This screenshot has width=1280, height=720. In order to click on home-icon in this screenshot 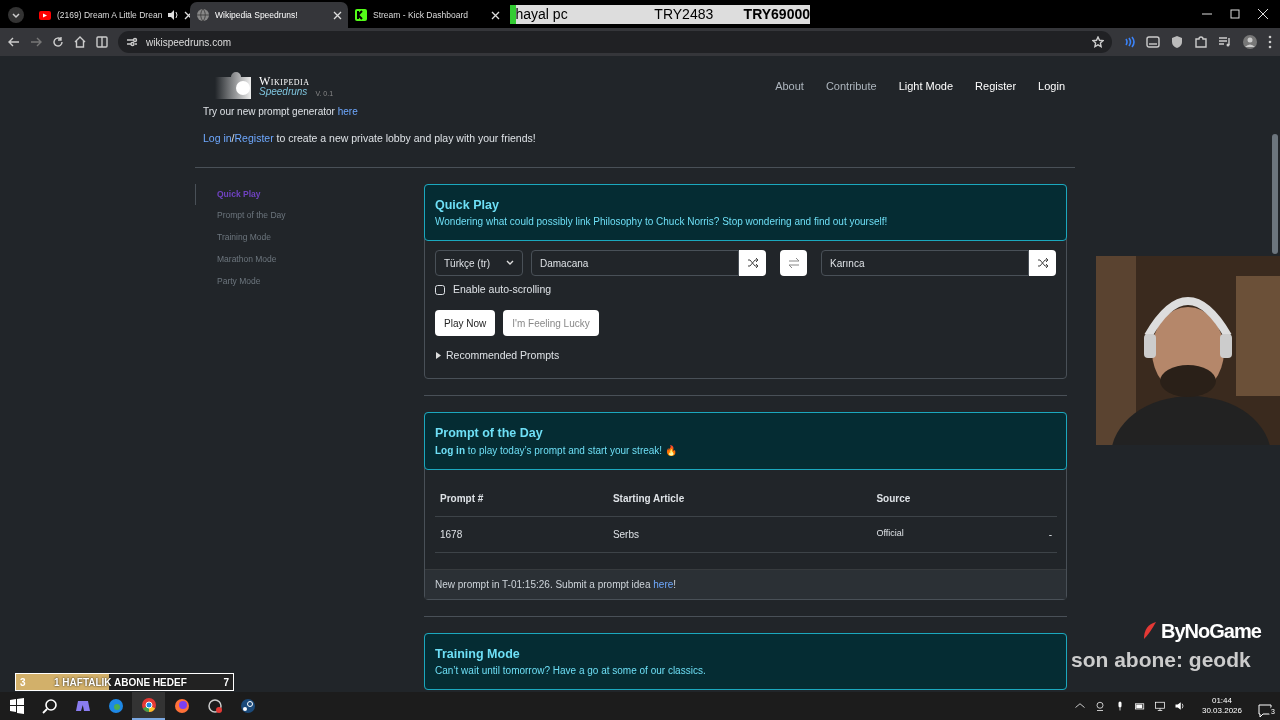, I will do `click(80, 42)`.